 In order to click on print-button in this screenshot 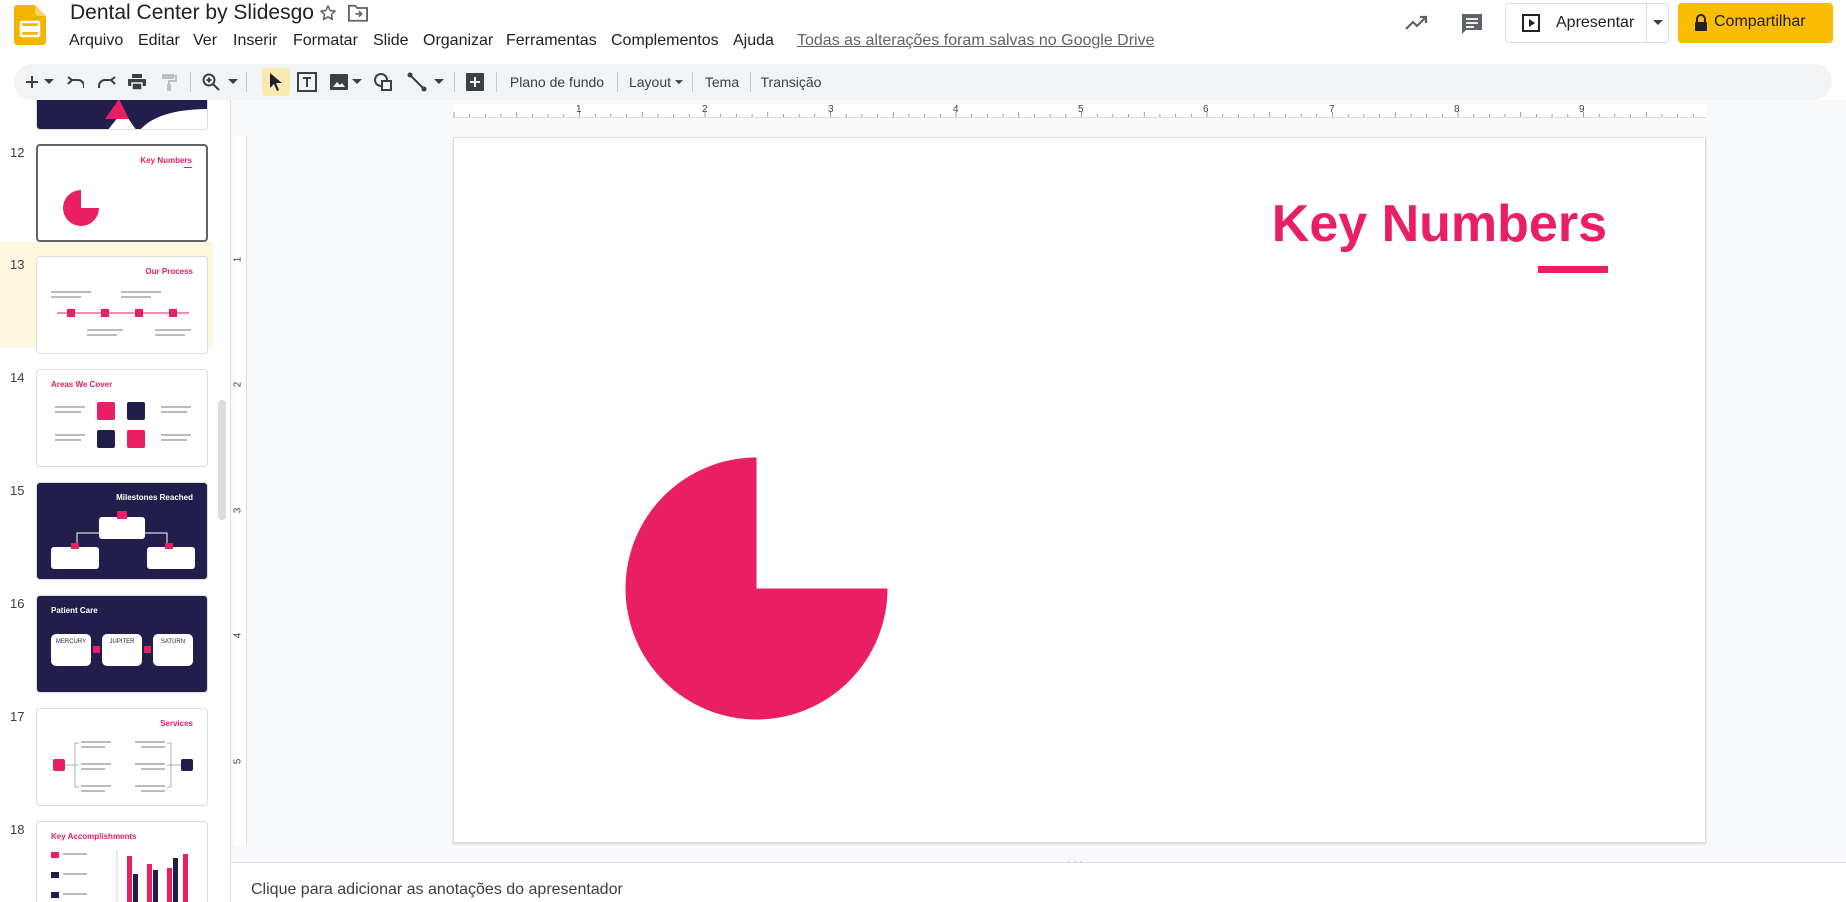, I will do `click(137, 82)`.